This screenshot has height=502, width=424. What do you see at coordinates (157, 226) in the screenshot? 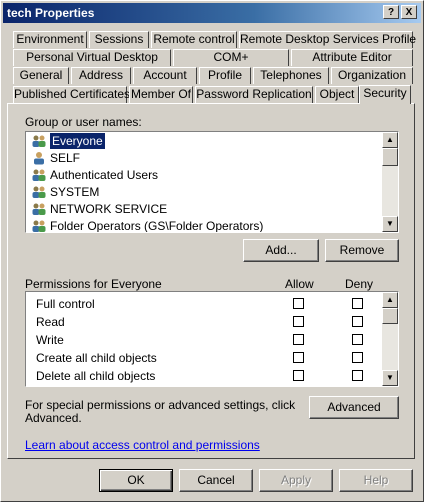
I see `user-name: Folder Operators (GS\Folder Operators)` at bounding box center [157, 226].